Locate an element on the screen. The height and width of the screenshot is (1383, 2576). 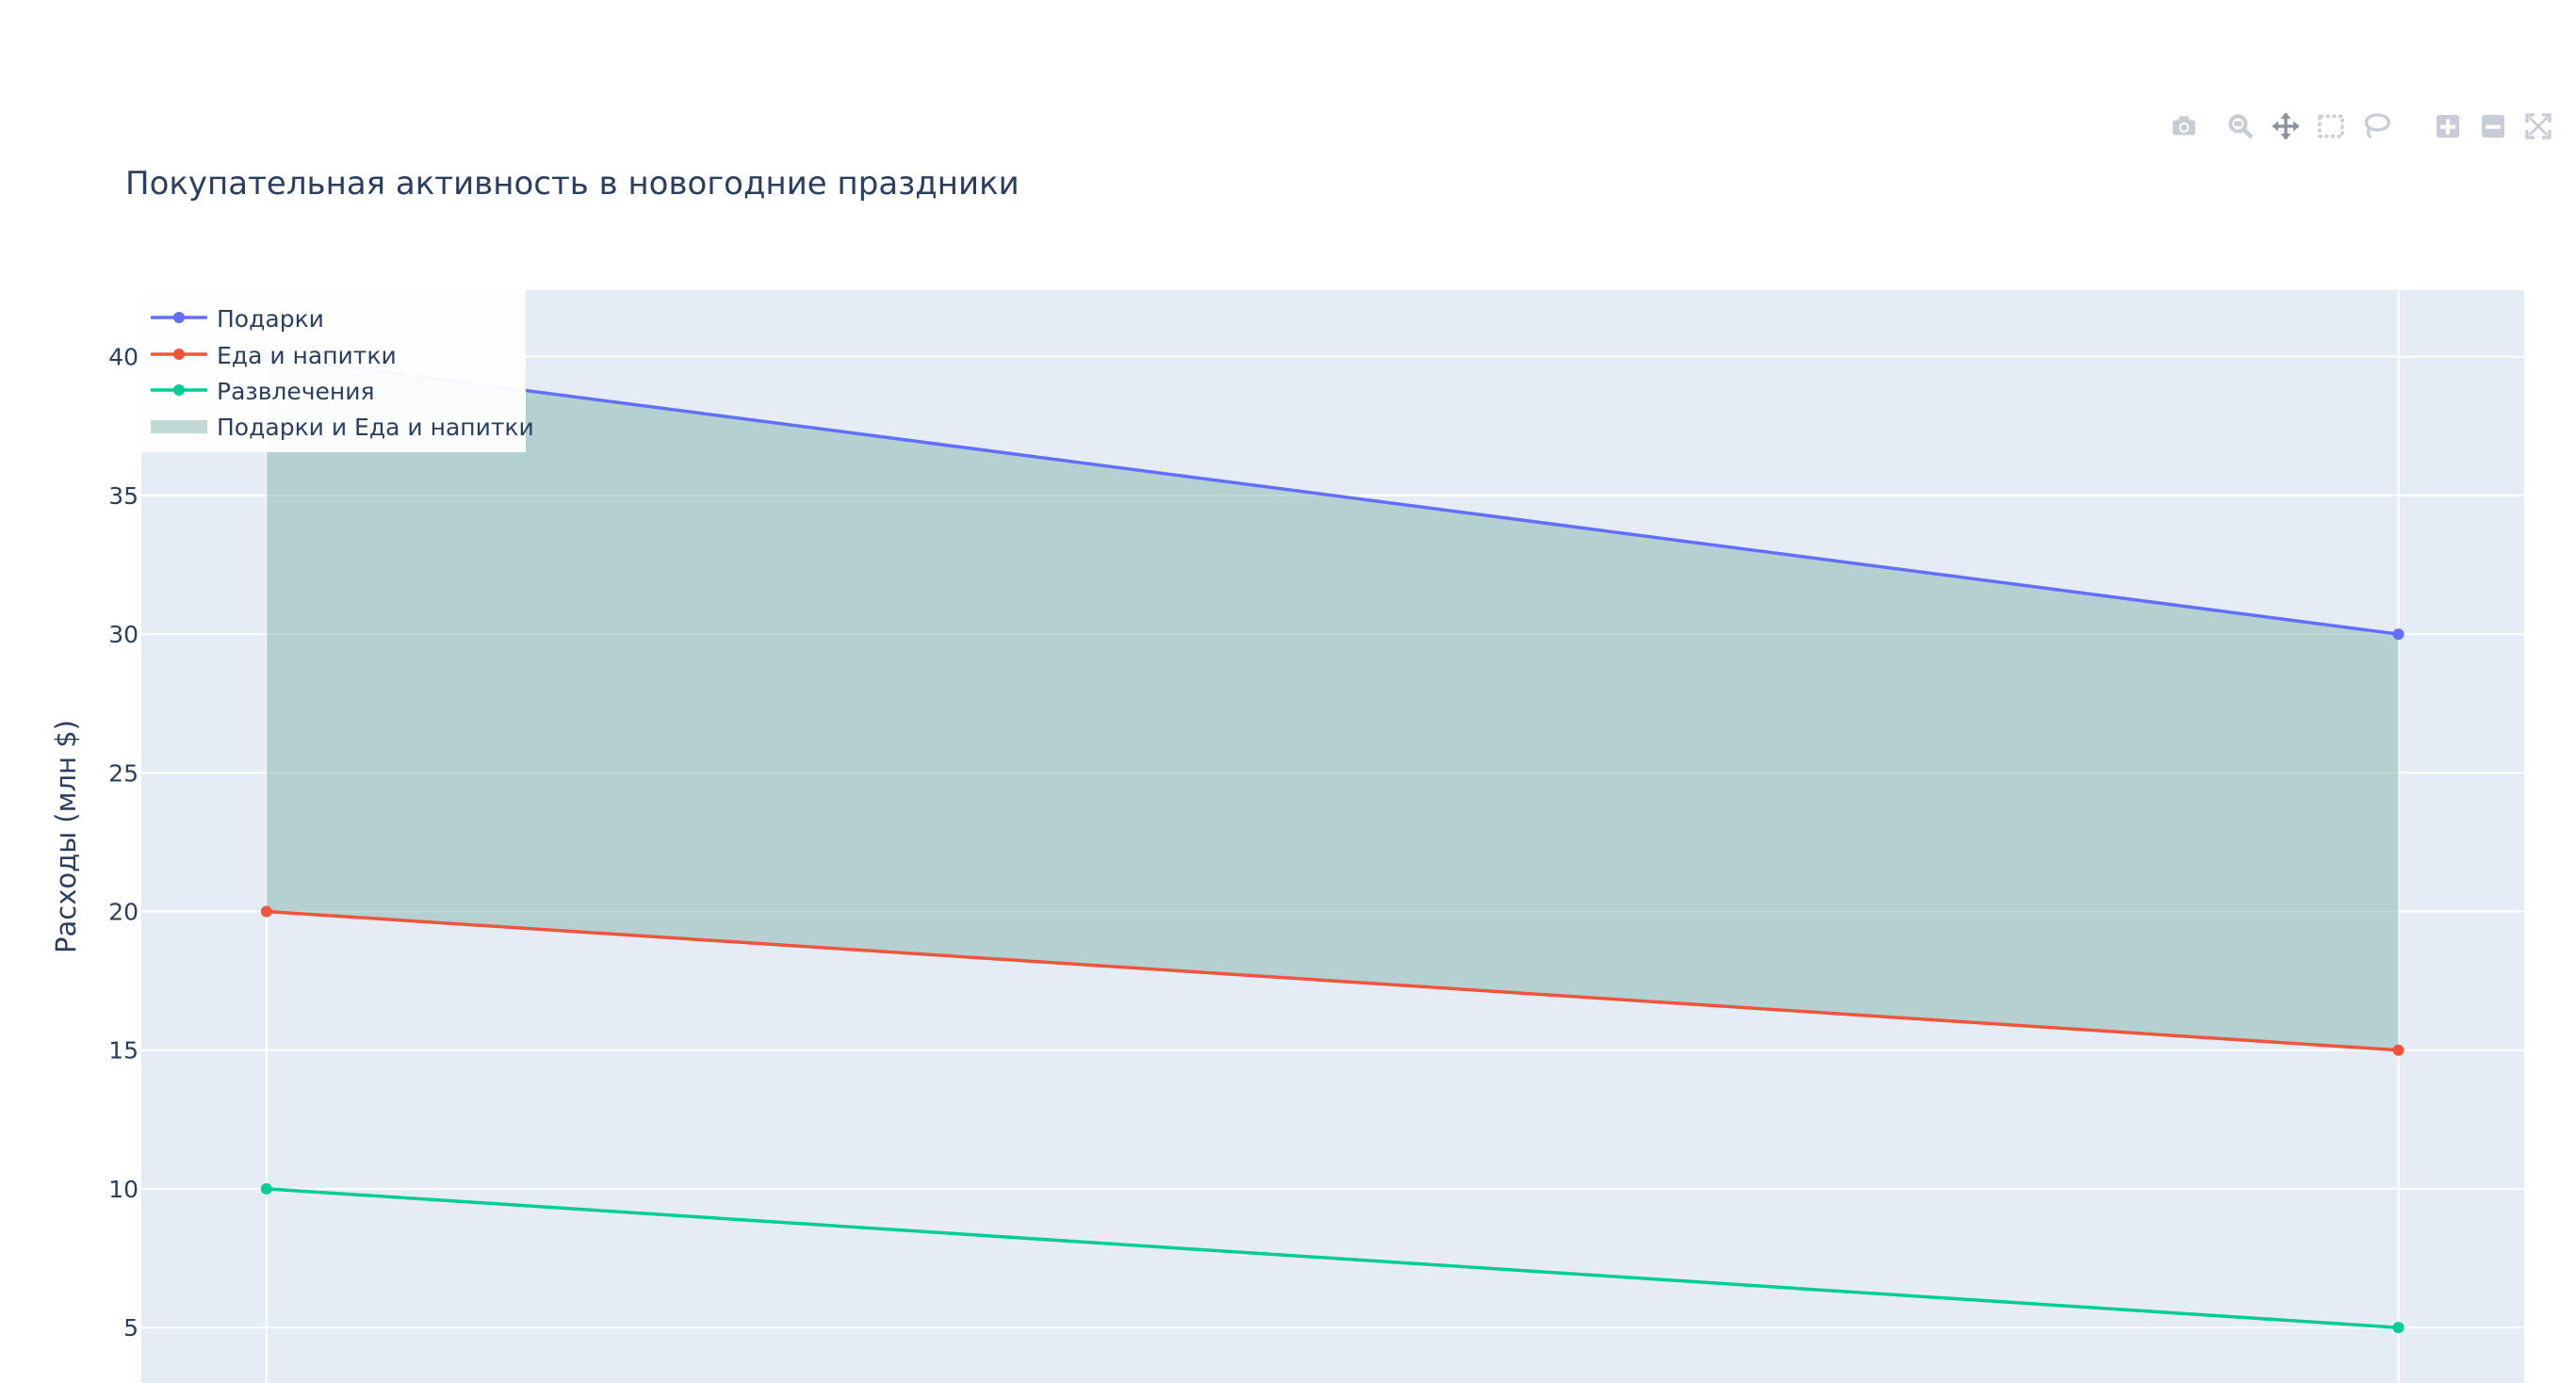
y-tick-label: 15 is located at coordinates (123, 1051).